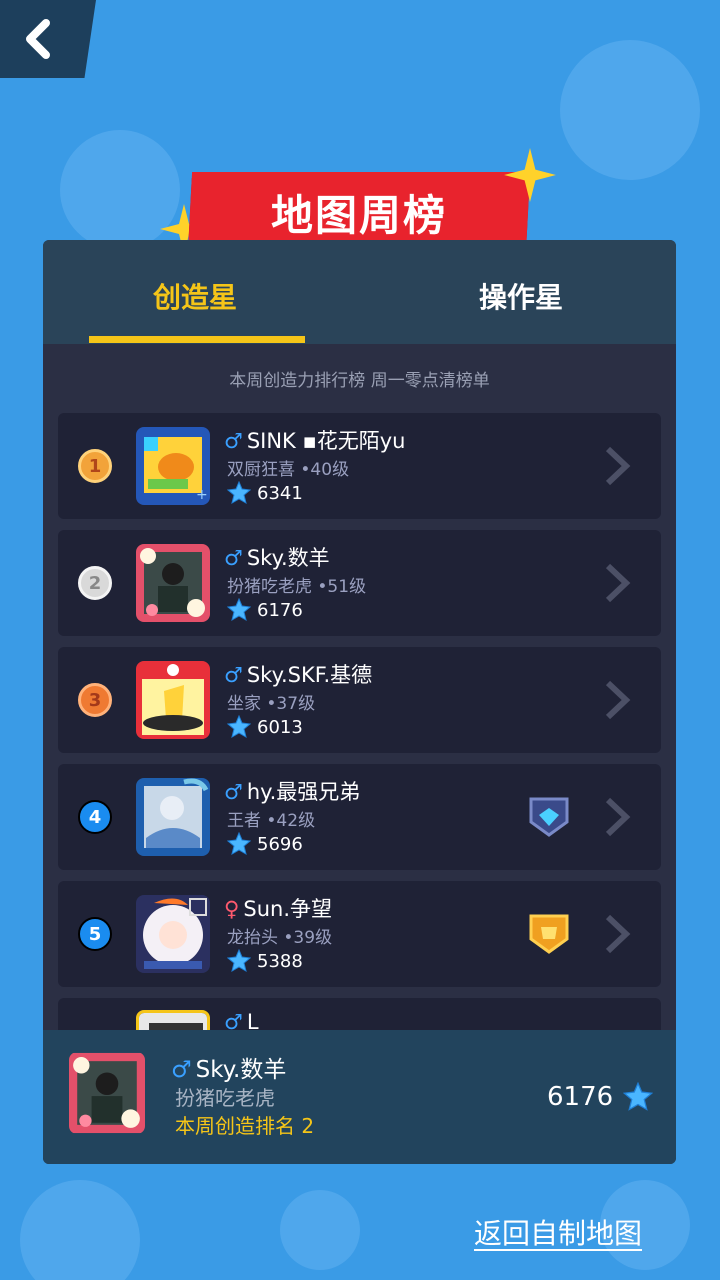 This screenshot has height=1280, width=720. I want to click on female-icon: ♀, so click(232, 909).